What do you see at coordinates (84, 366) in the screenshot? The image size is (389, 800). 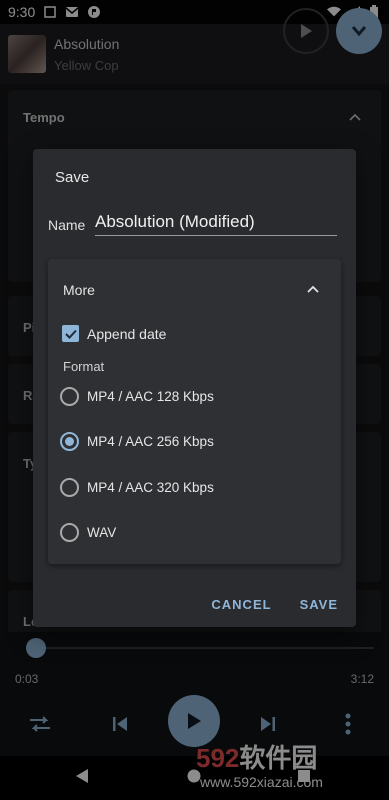 I see `format-label: Format` at bounding box center [84, 366].